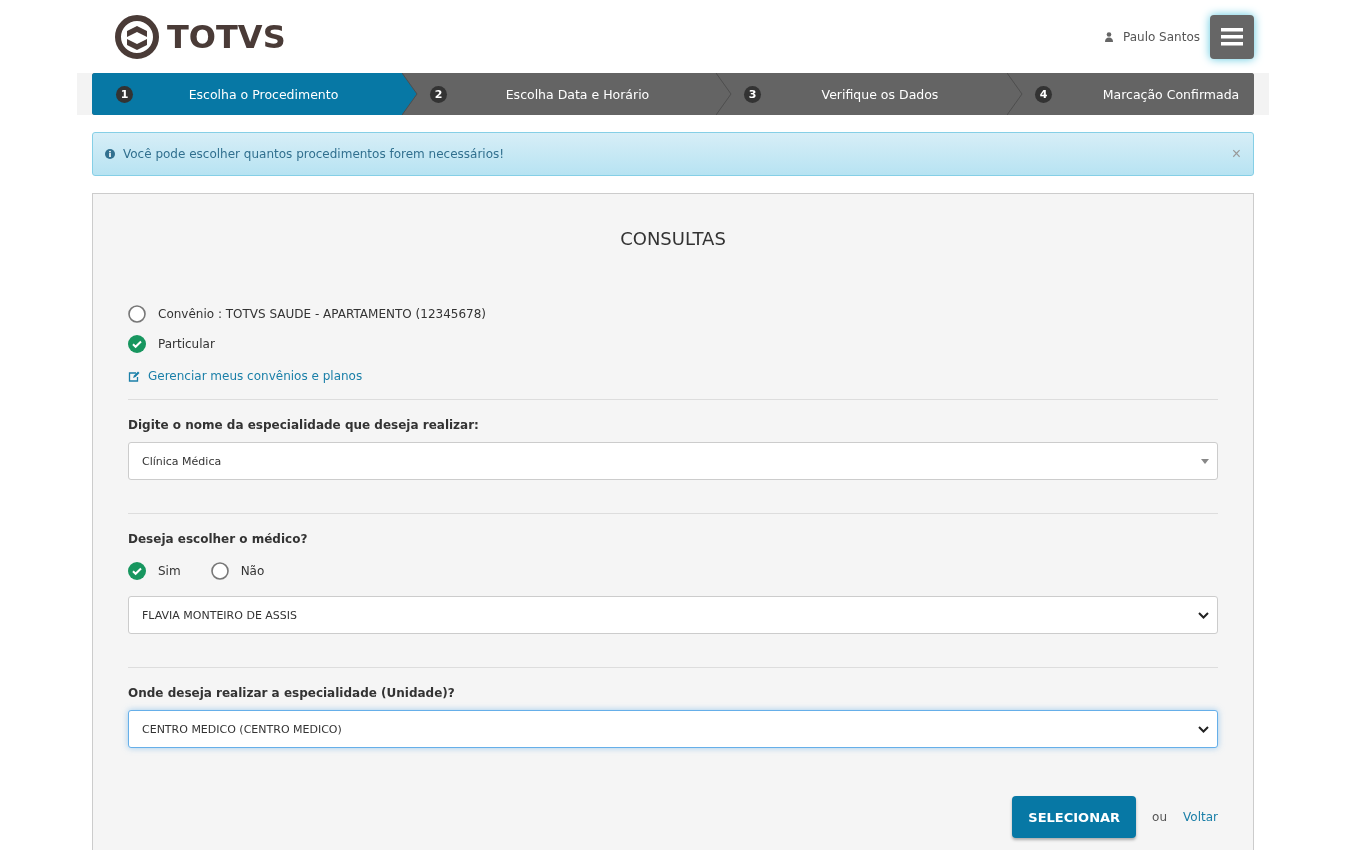 The width and height of the screenshot is (1360, 850). Describe the element at coordinates (134, 376) in the screenshot. I see `edit-icon` at that location.